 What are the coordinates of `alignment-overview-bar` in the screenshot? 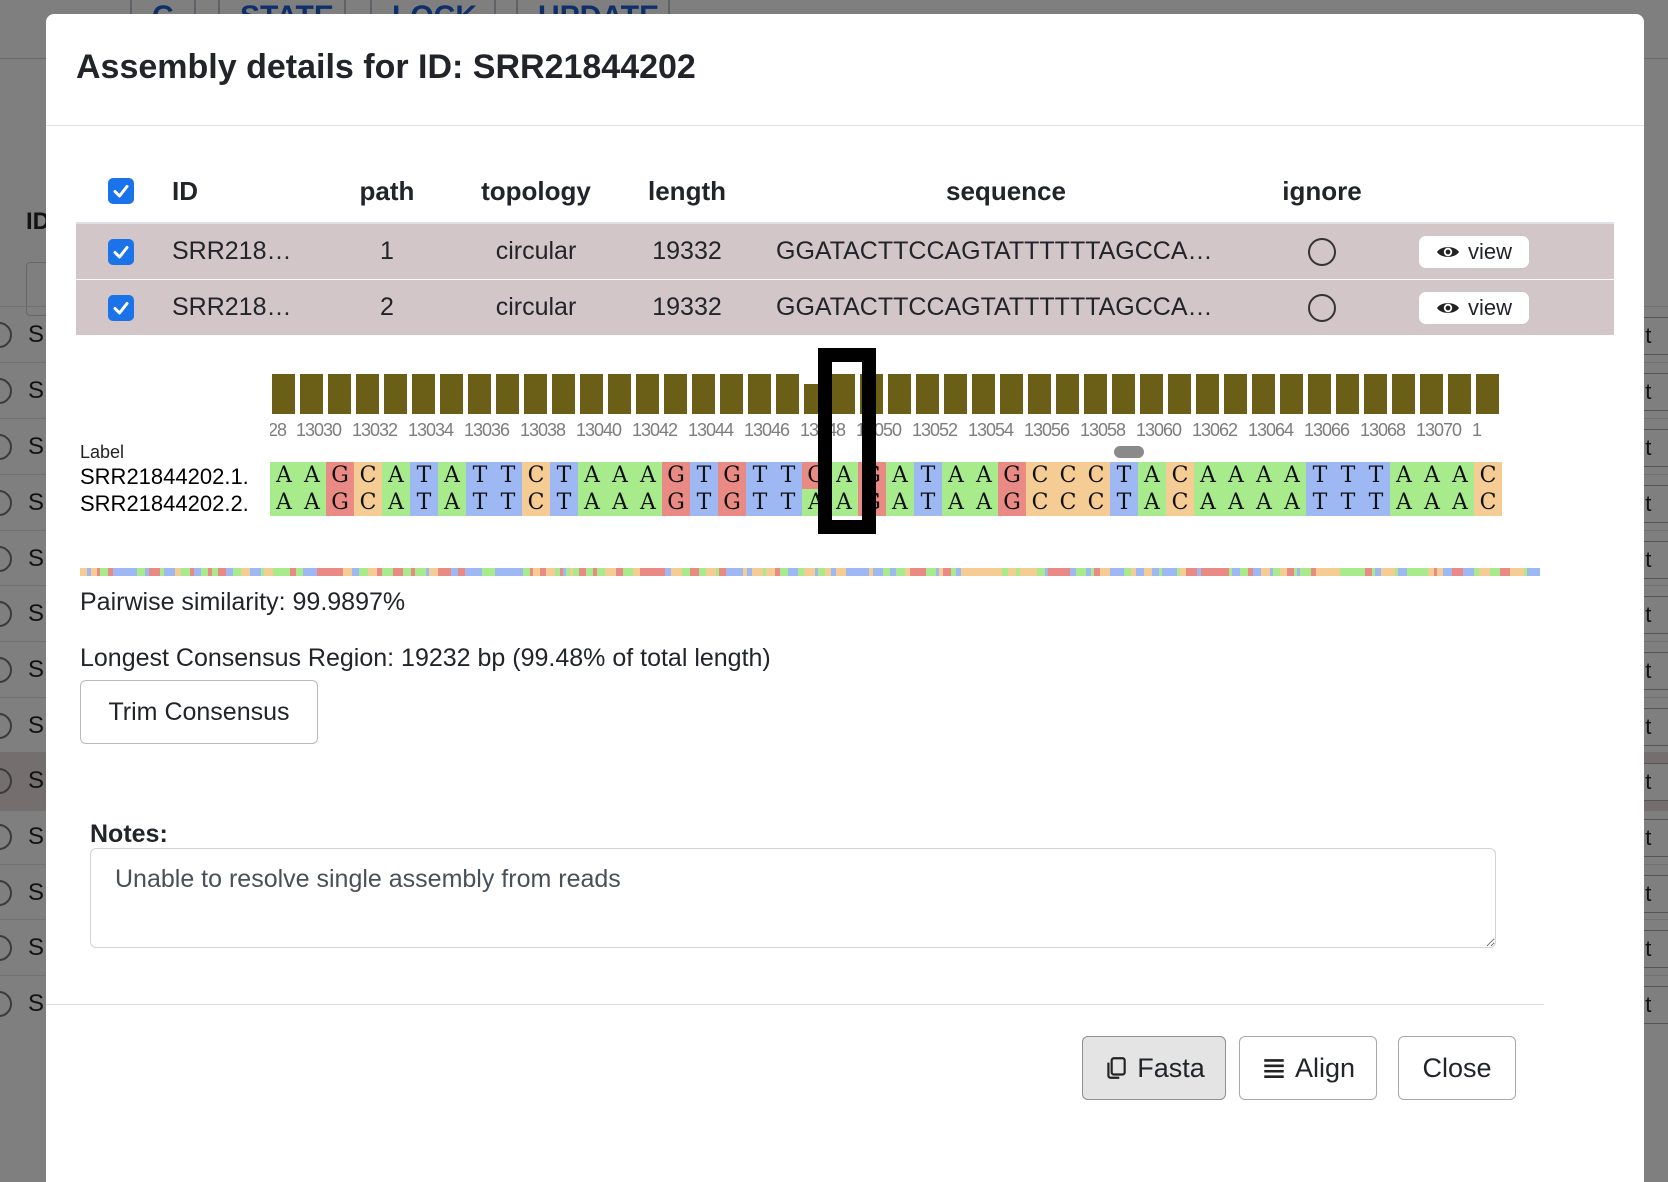 It's located at (810, 572).